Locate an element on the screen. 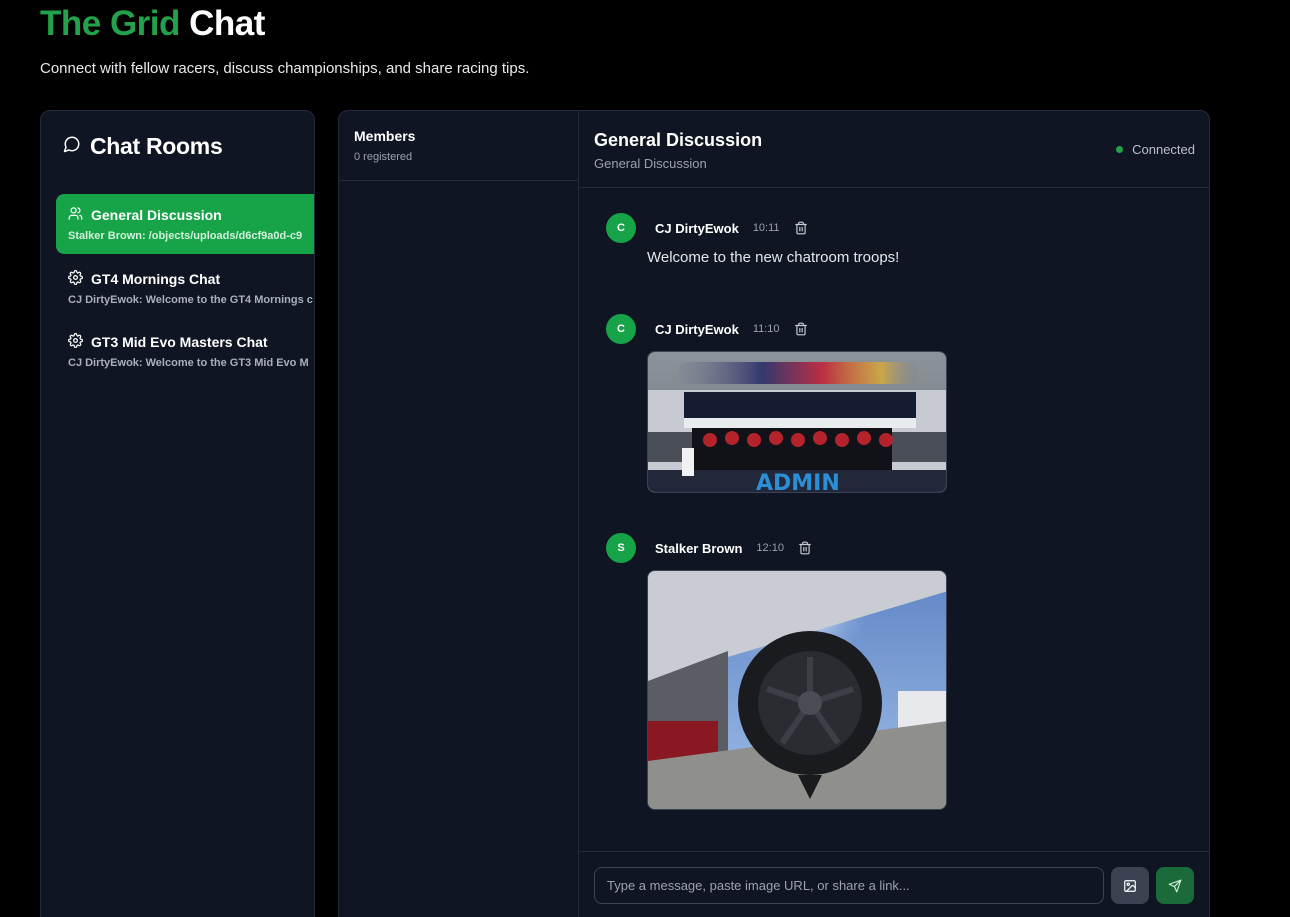  message-text: Welcome to the new chatroom troops! is located at coordinates (773, 257).